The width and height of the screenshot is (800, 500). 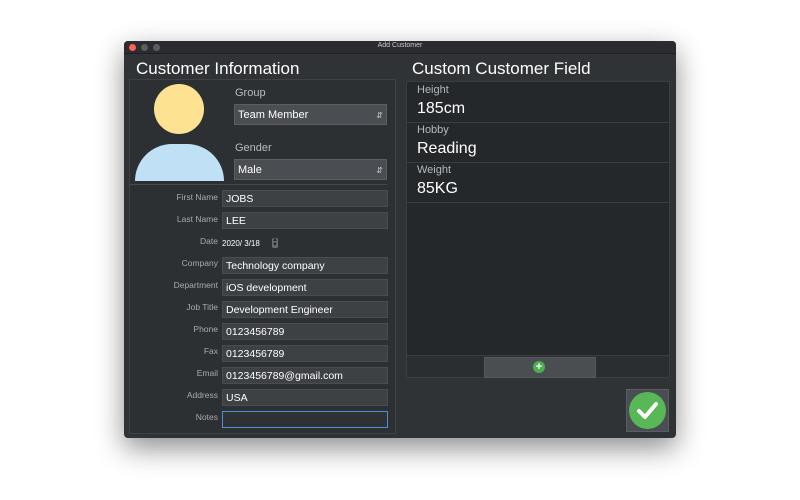 I want to click on department-label: Department, so click(x=195, y=285).